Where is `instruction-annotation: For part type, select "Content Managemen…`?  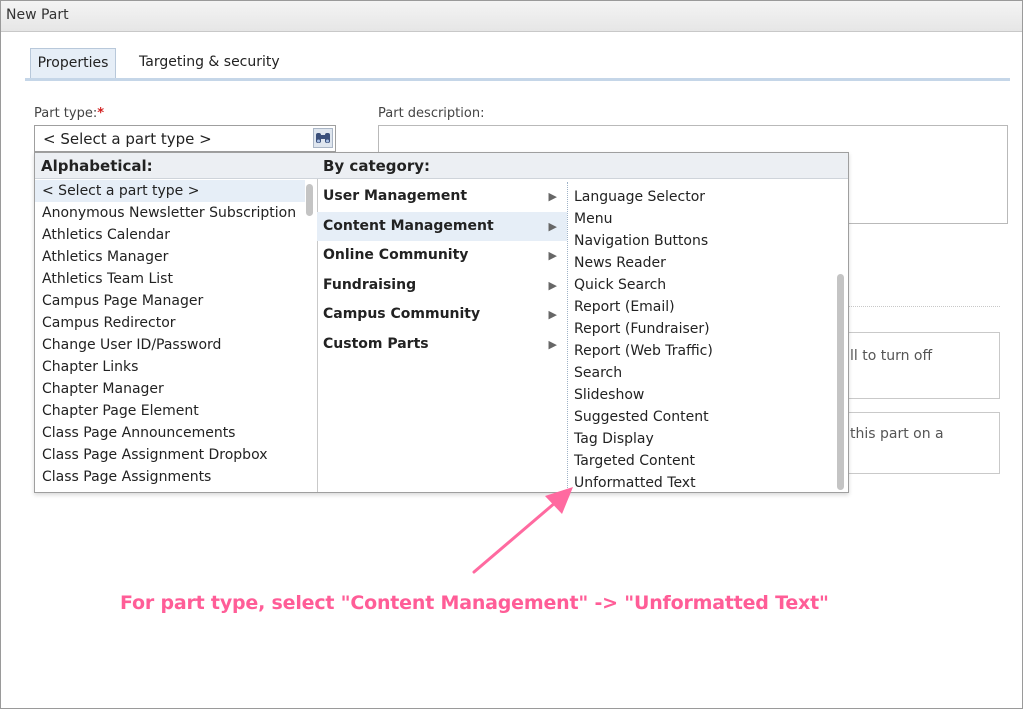 instruction-annotation: For part type, select "Content Managemen… is located at coordinates (474, 603).